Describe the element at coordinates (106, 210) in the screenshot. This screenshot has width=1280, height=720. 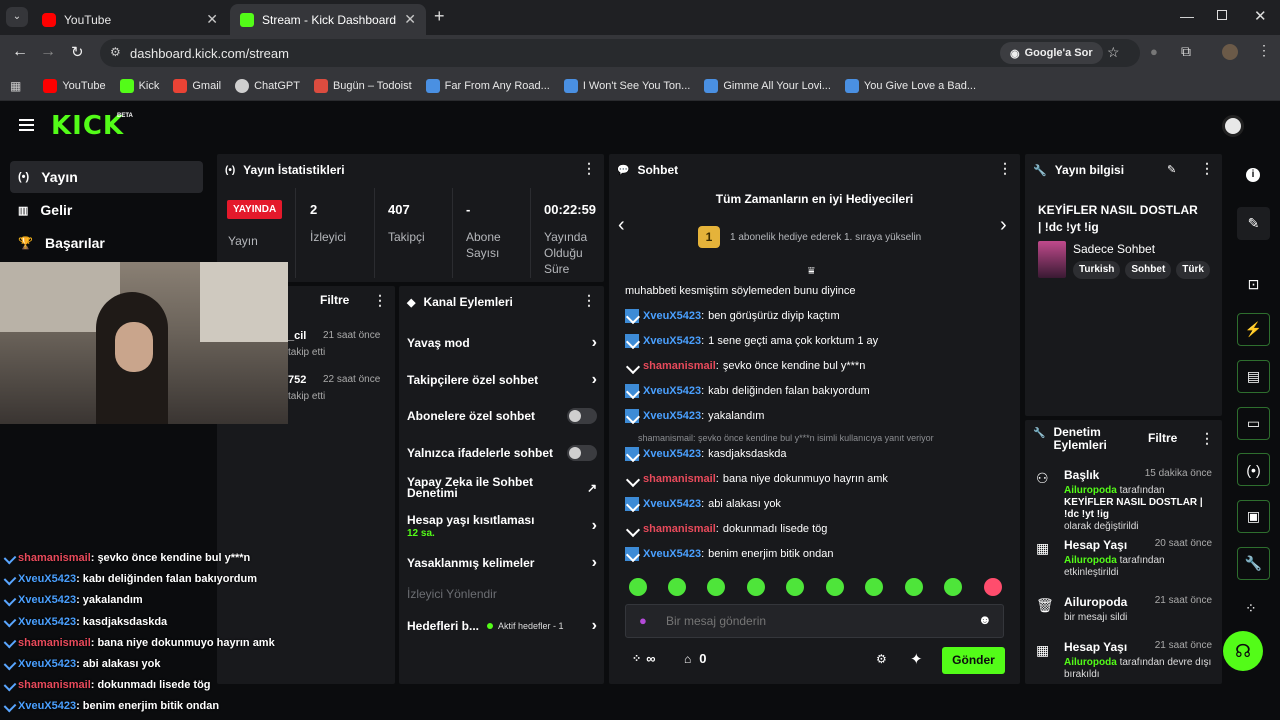
I see `nav-item-gelir: ▥ Gelir` at that location.